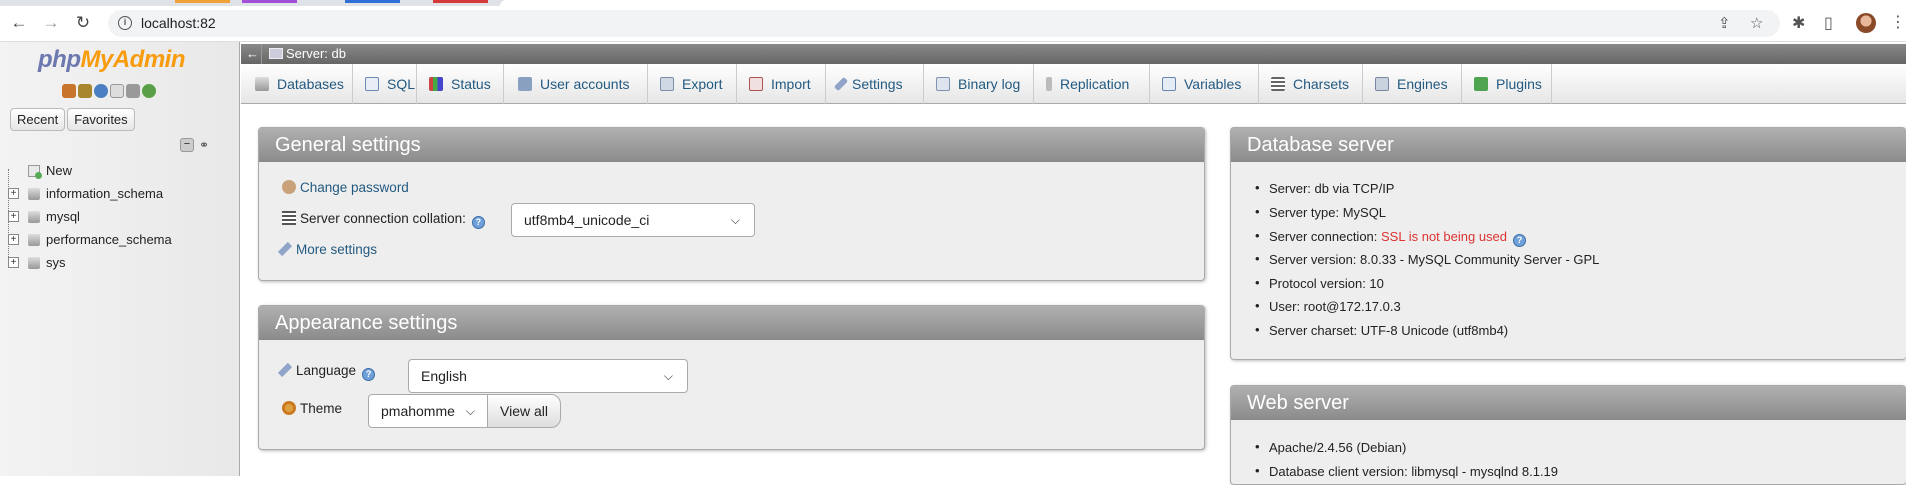 This screenshot has height=485, width=1906. I want to click on docs-icon, so click(117, 91).